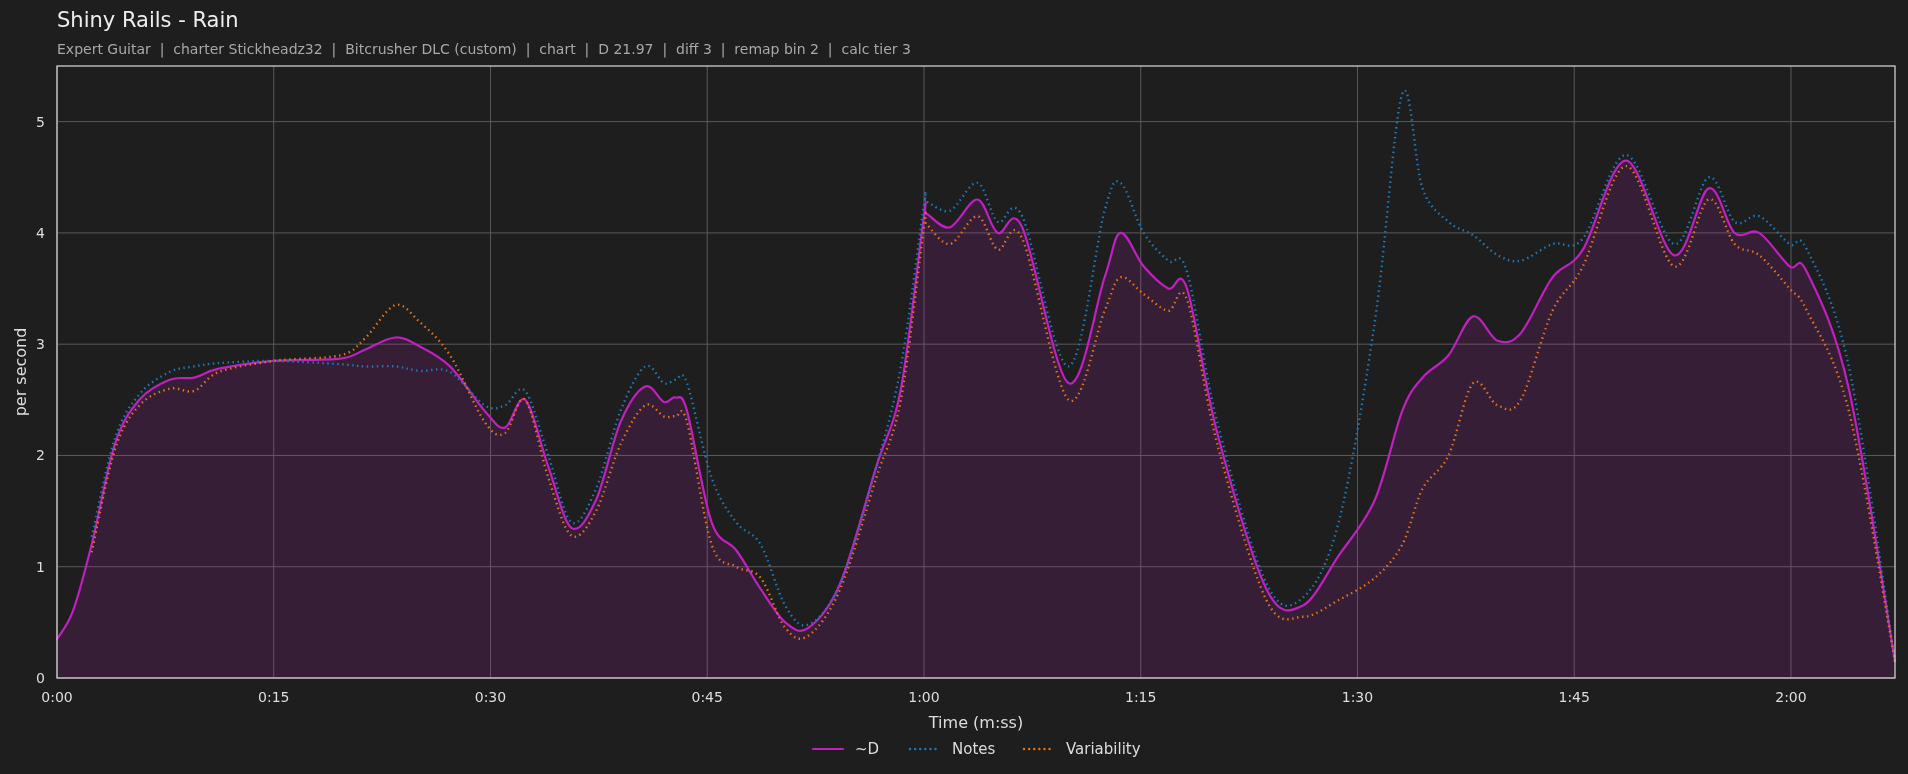 This screenshot has height=774, width=1908. What do you see at coordinates (40, 344) in the screenshot?
I see `y-tick-label: 3` at bounding box center [40, 344].